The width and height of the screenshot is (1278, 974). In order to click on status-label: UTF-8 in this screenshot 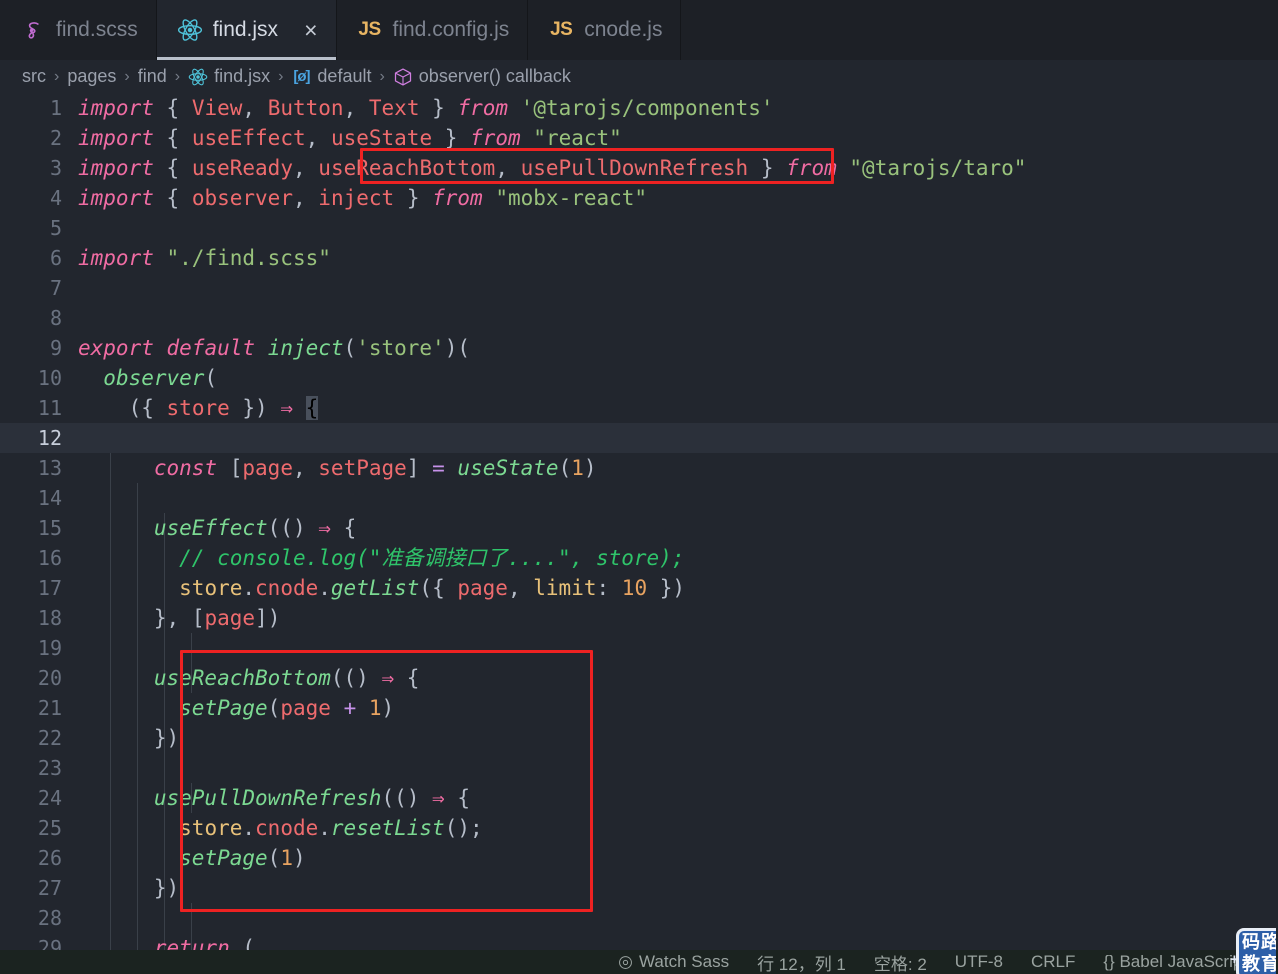, I will do `click(978, 961)`.